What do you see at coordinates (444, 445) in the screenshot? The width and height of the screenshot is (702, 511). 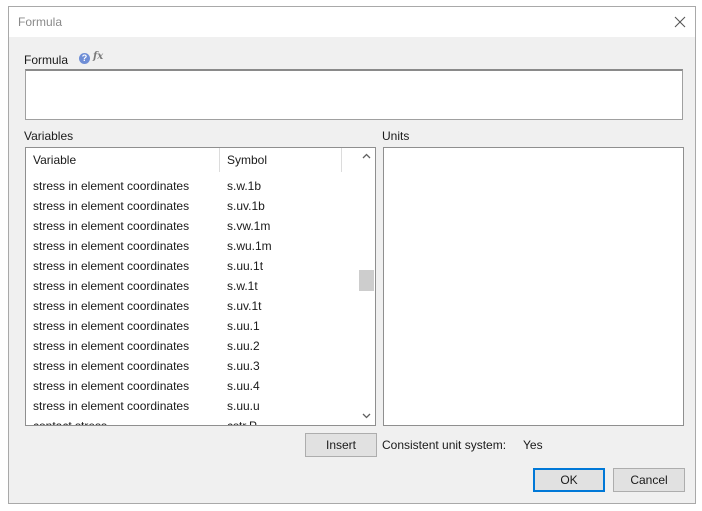 I see `consistent-unit-system-label: Consistent unit system:` at bounding box center [444, 445].